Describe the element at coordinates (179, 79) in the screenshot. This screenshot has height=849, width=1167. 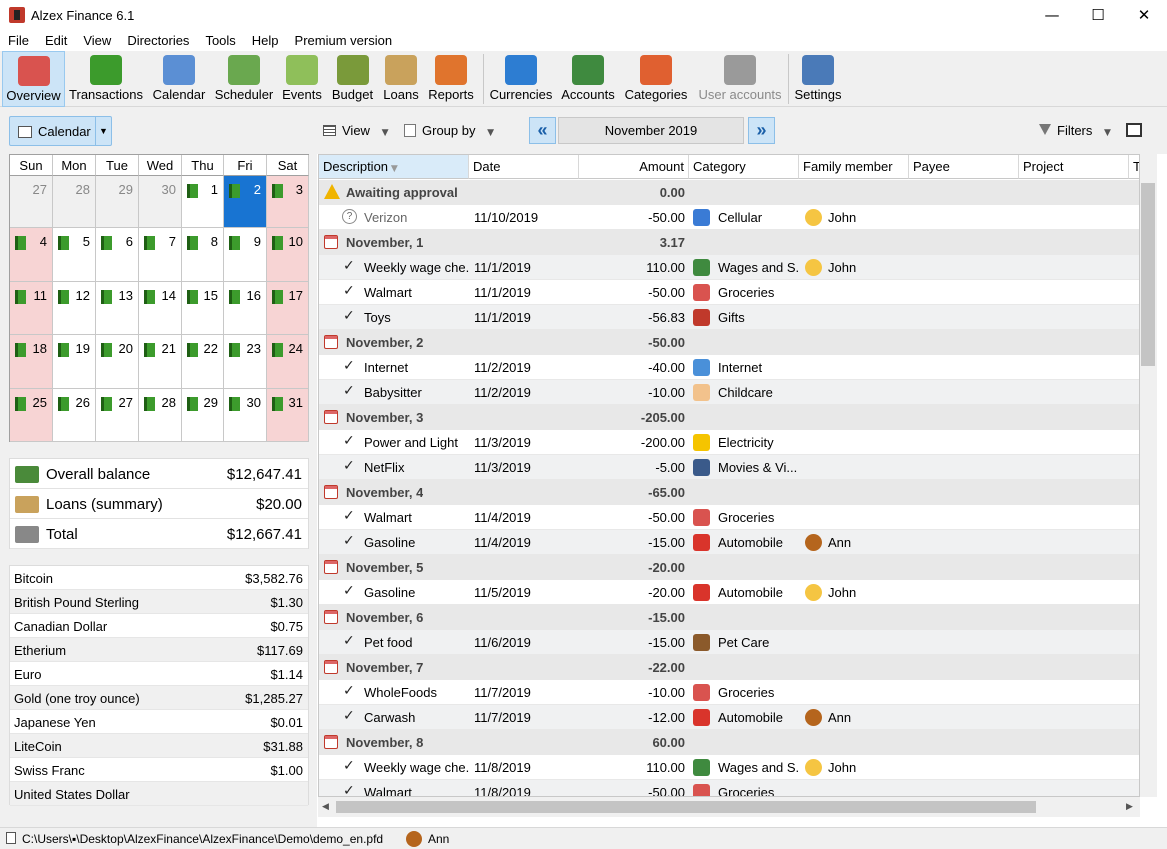
I see `toolbar-calendar-button: Calendar` at that location.